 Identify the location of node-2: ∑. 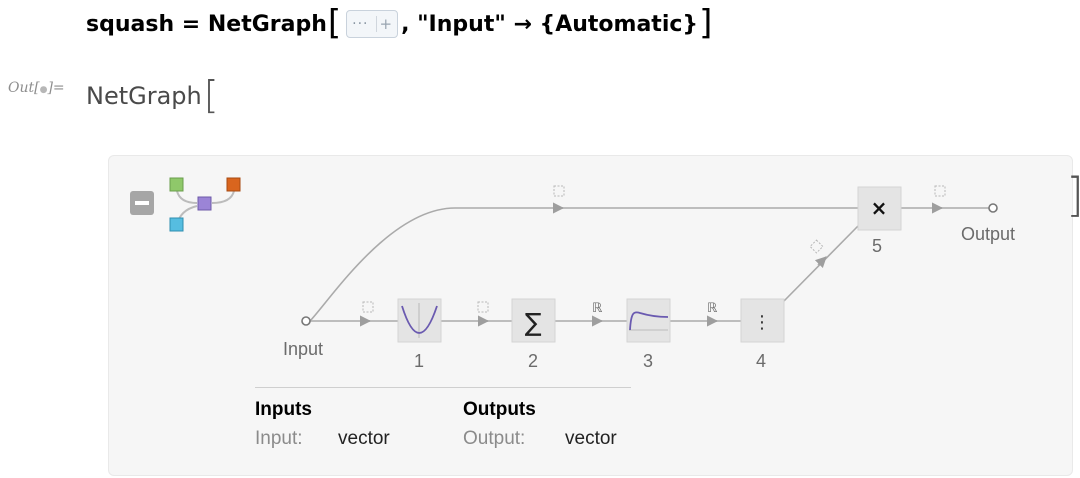
(533, 320).